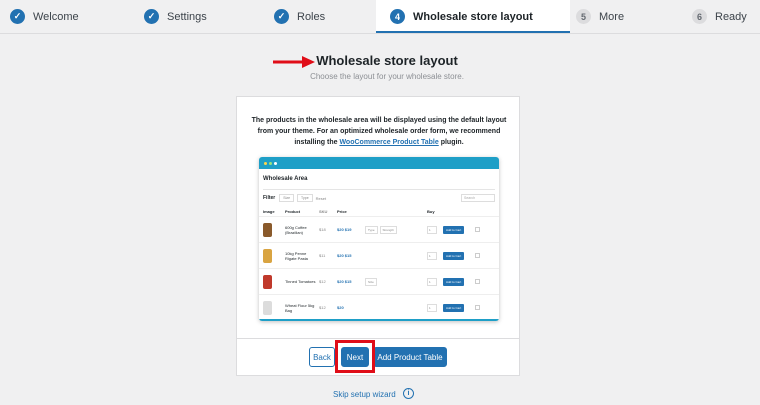 The width and height of the screenshot is (760, 405). Describe the element at coordinates (699, 16) in the screenshot. I see `step-number: 6` at that location.